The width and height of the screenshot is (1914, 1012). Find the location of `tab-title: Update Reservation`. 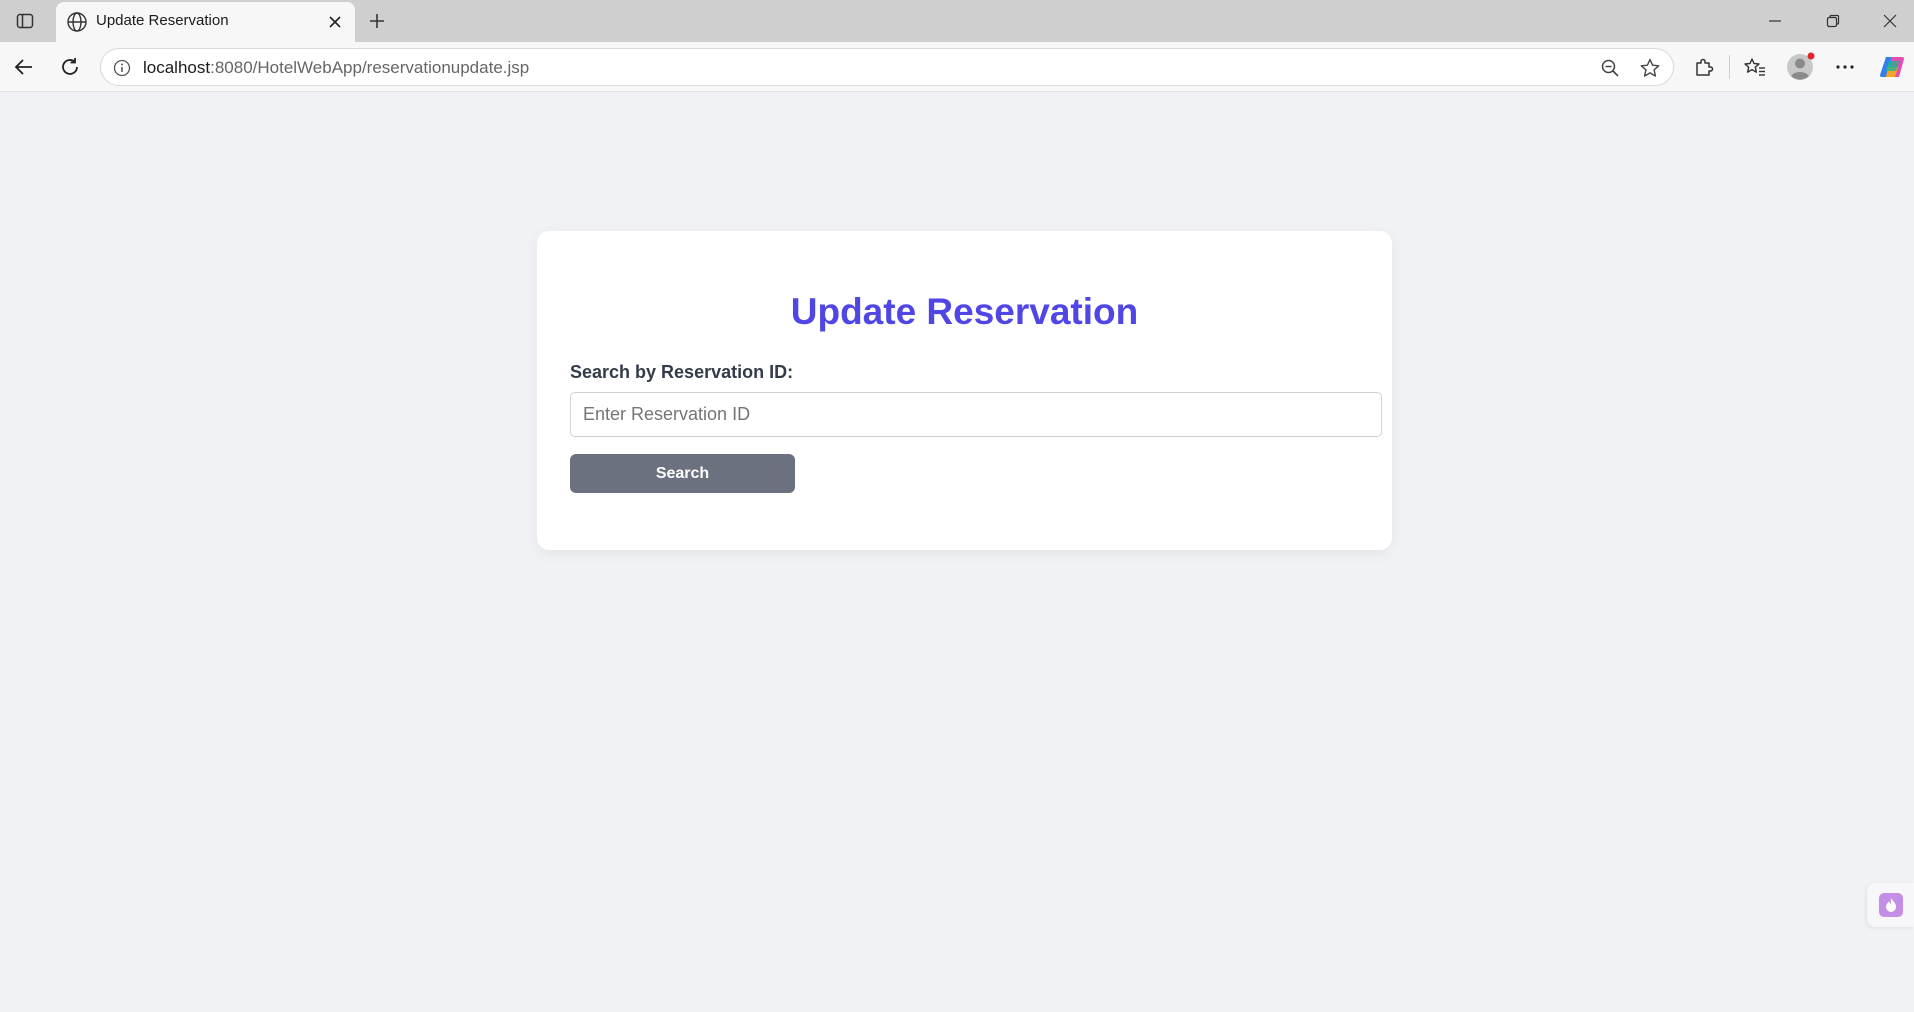

tab-title: Update Reservation is located at coordinates (162, 20).